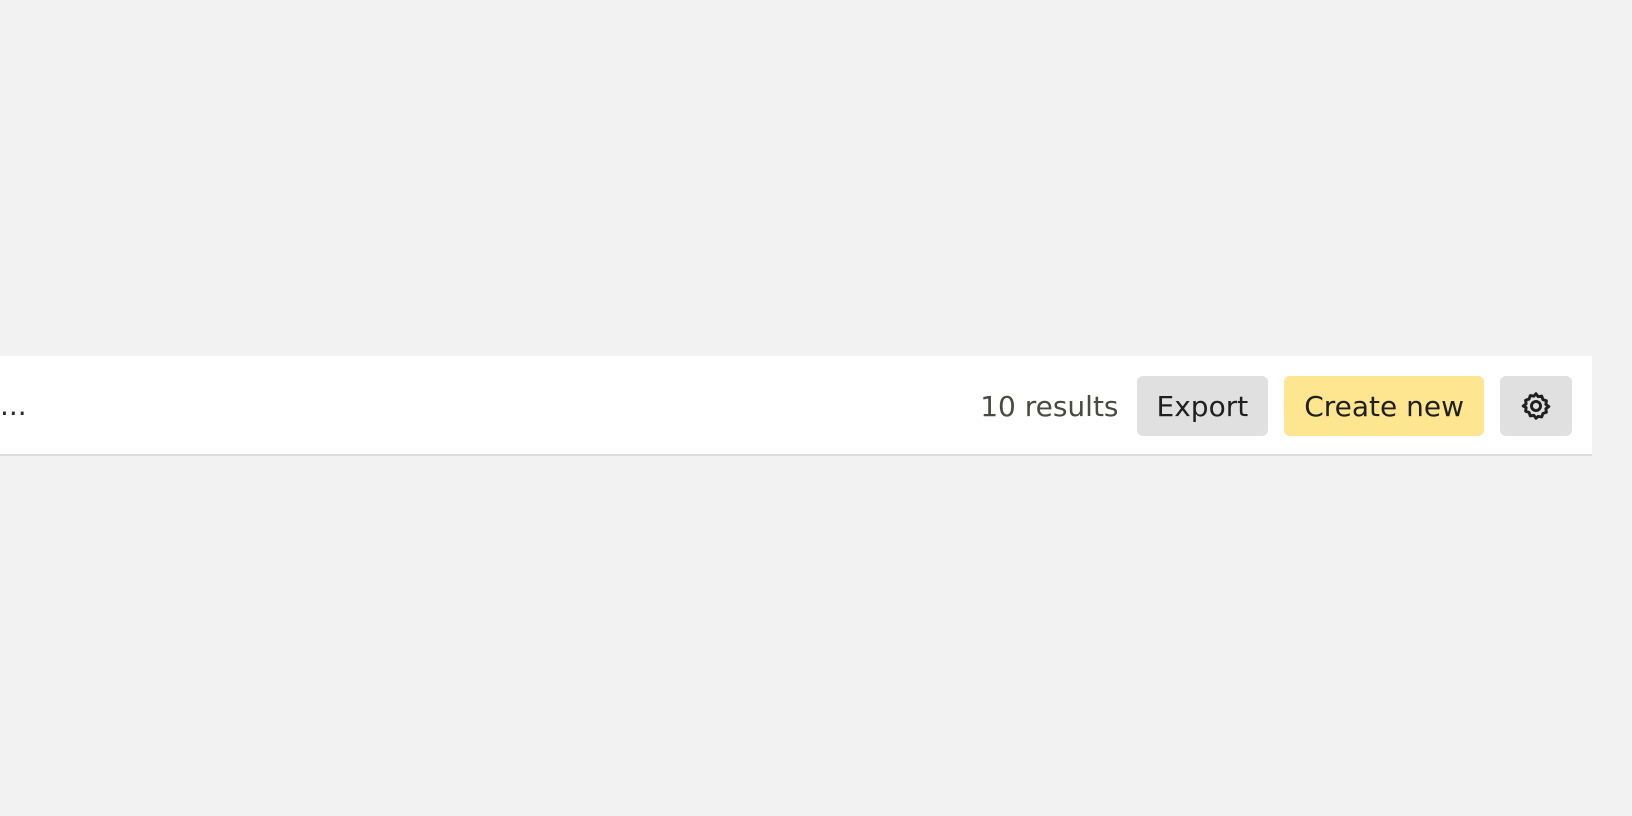 This screenshot has height=816, width=1632. I want to click on results-toolbar: ... 10 results Export Create new, so click(796, 406).